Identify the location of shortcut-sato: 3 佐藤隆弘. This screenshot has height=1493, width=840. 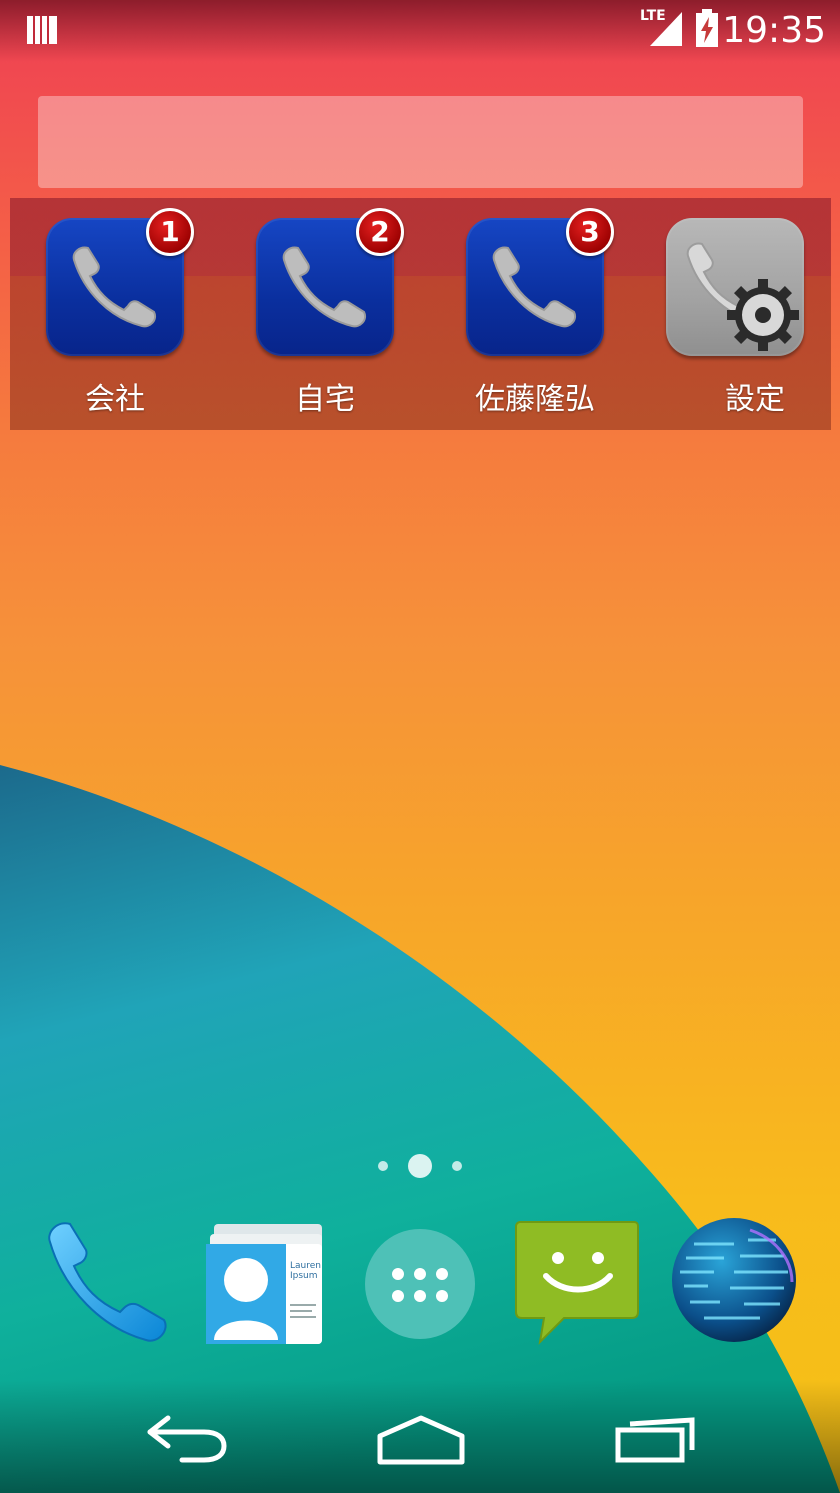
(532, 314).